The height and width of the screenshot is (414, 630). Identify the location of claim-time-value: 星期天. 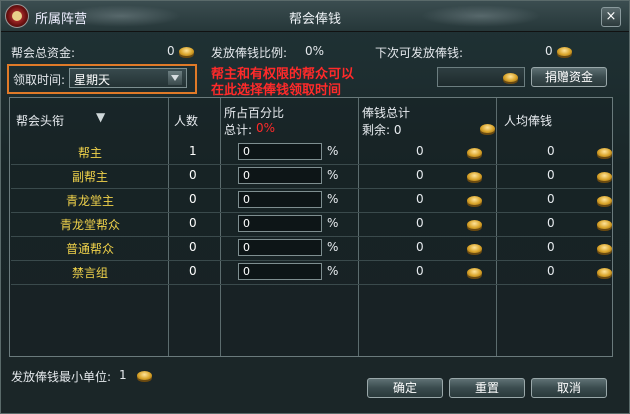
(92, 80).